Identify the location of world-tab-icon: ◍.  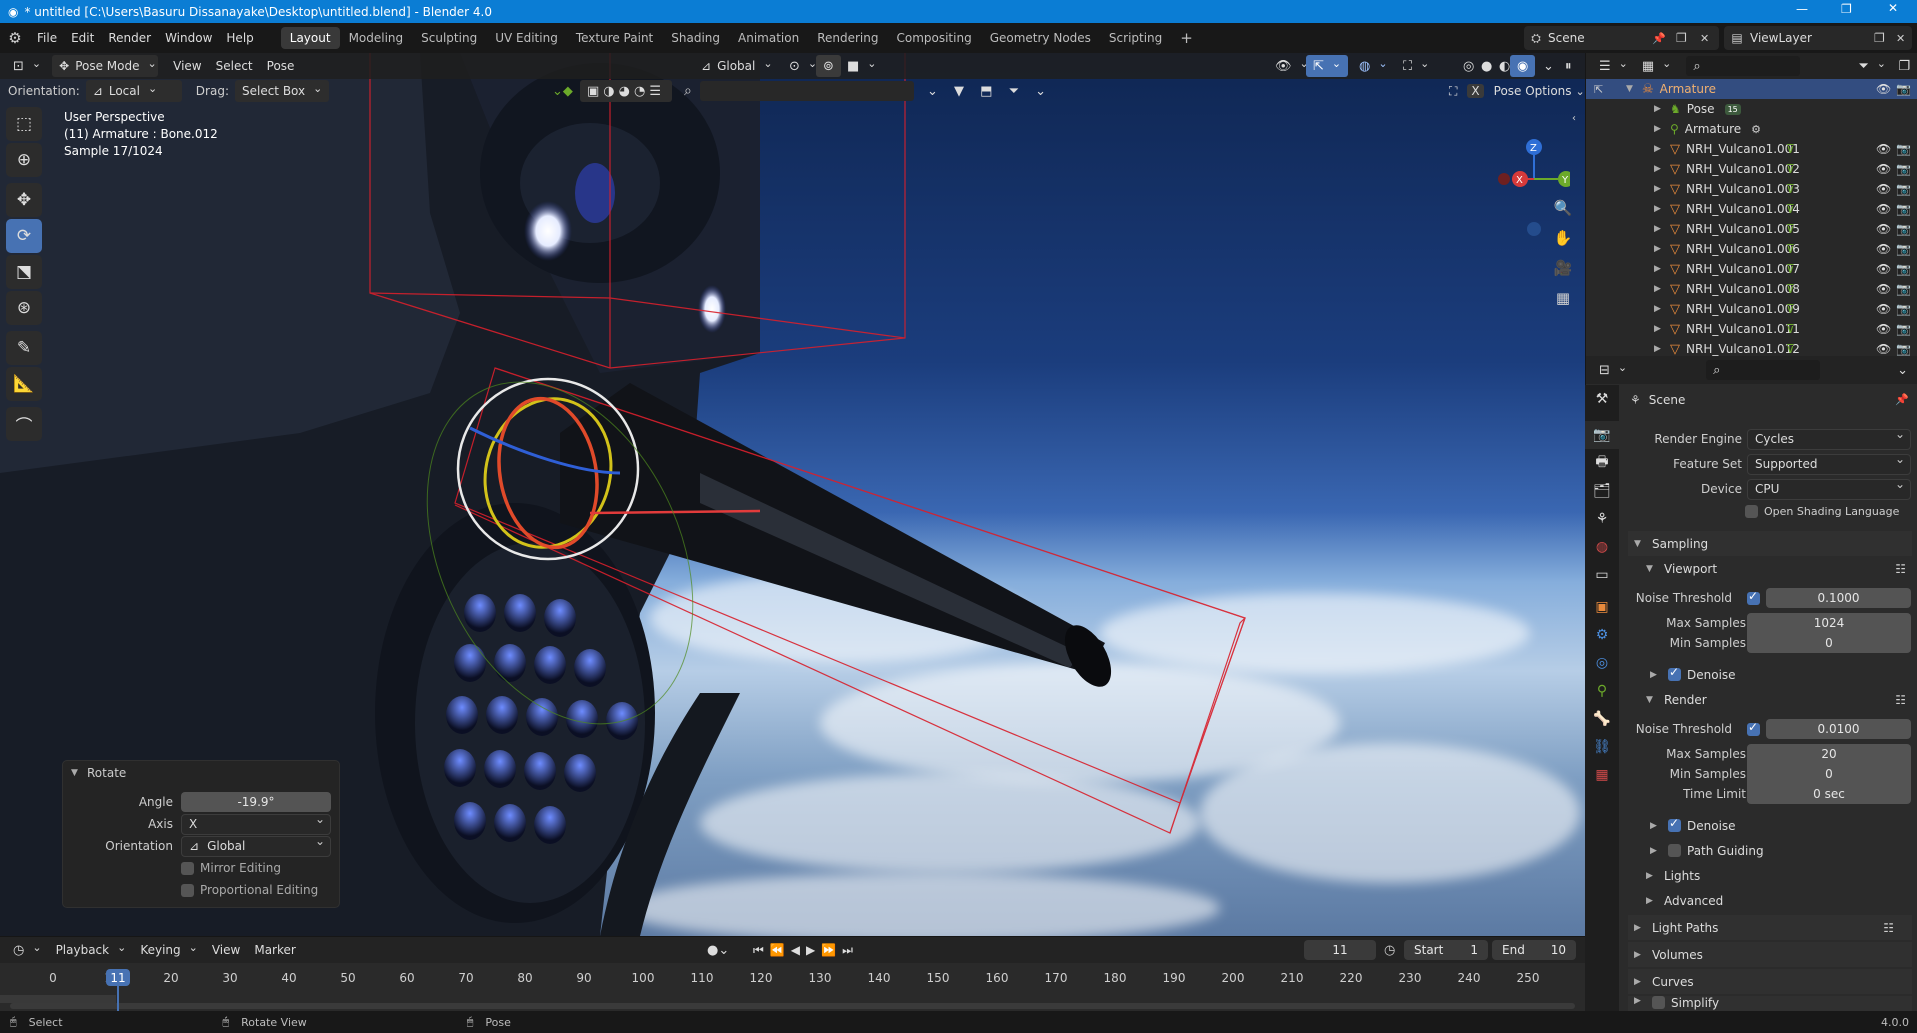
(1602, 547).